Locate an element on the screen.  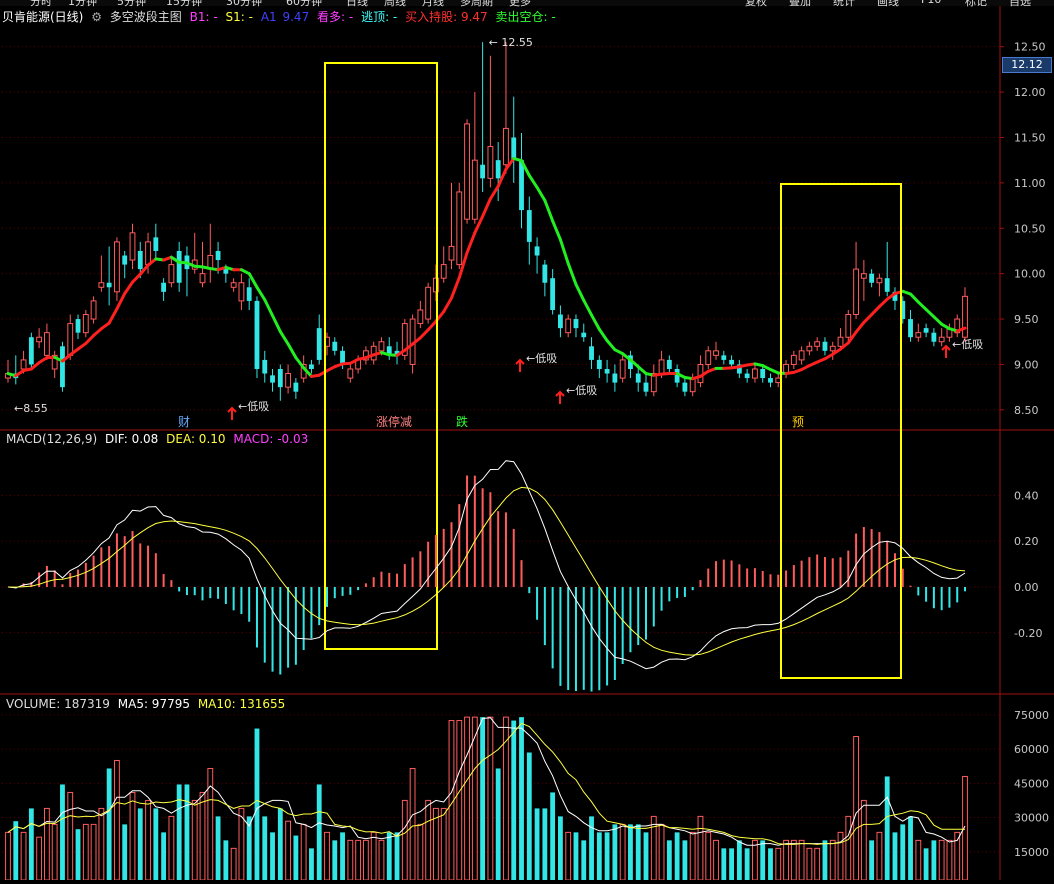
top-right-button-2: 统计 is located at coordinates (844, 4).